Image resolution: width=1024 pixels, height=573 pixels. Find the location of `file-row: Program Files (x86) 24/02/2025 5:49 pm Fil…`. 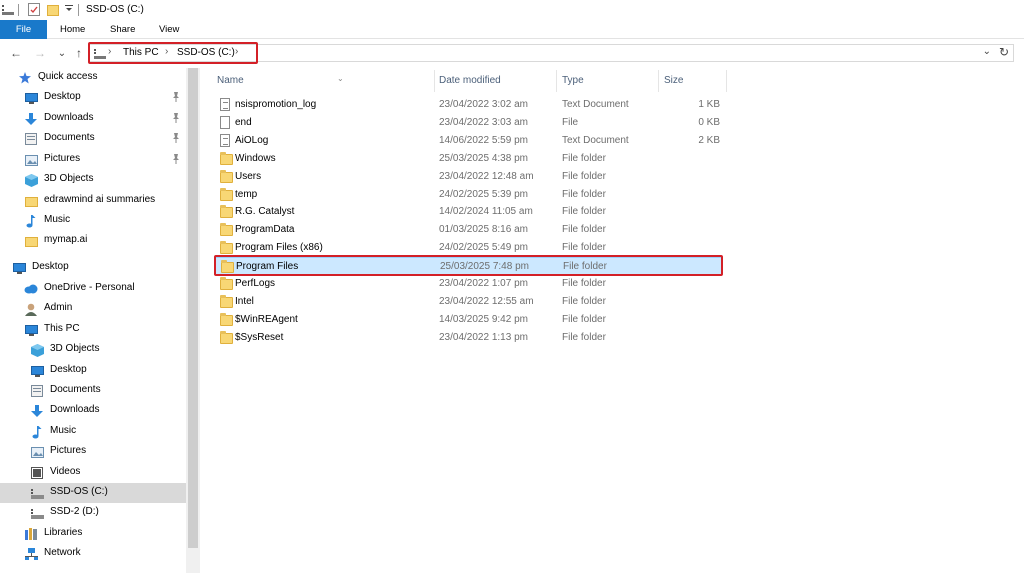

file-row: Program Files (x86) 24/02/2025 5:49 pm Fil… is located at coordinates (468, 248).